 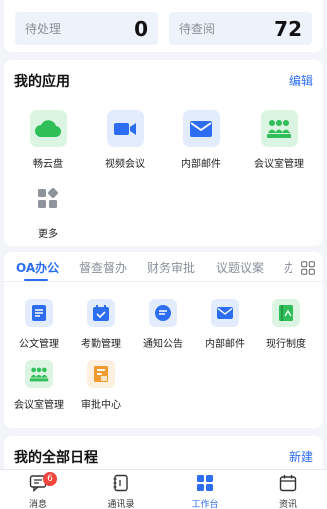 What do you see at coordinates (39, 344) in the screenshot?
I see `oa-item-label: 公文管理` at bounding box center [39, 344].